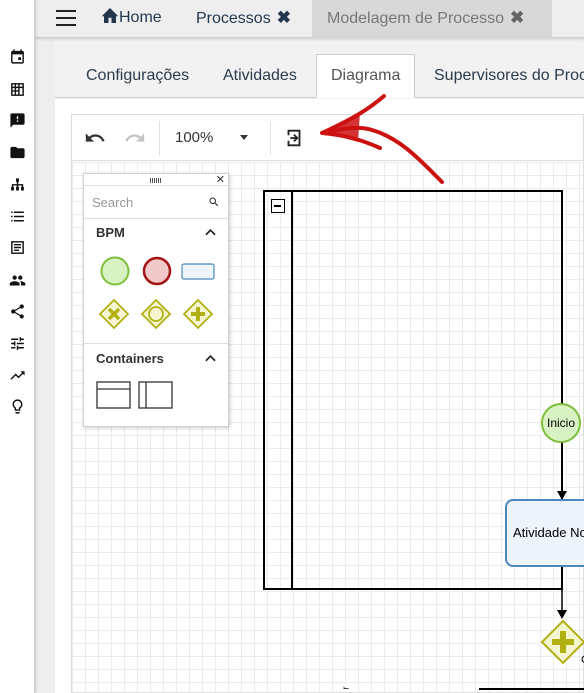 This screenshot has height=693, width=584. I want to click on menu-icon, so click(66, 18).